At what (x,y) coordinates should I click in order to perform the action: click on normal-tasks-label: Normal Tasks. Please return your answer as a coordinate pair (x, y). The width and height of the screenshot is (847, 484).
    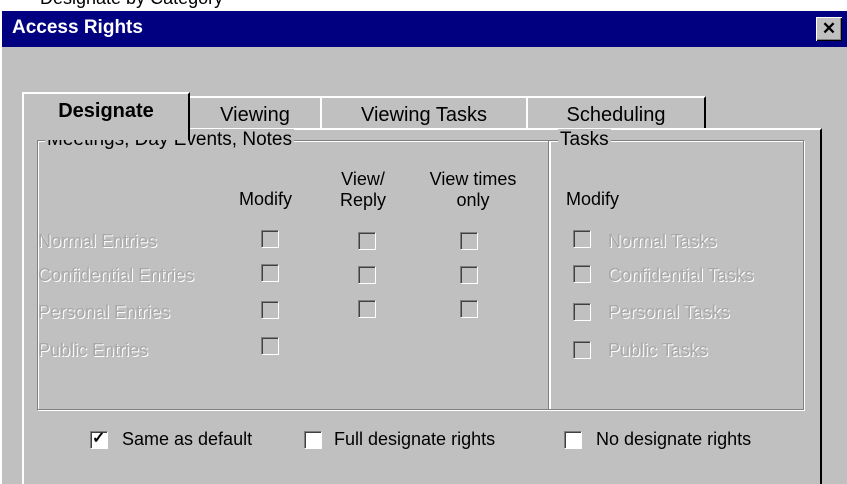
    Looking at the image, I should click on (662, 241).